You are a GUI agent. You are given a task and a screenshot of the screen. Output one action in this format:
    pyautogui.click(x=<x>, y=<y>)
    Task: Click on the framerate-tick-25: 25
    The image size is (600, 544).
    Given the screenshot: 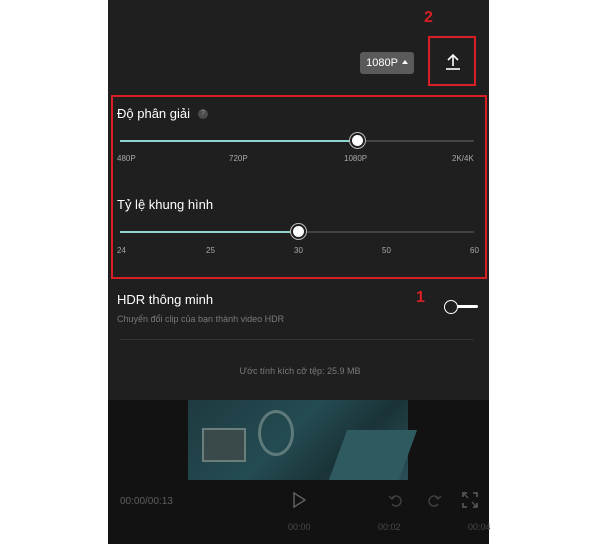 What is the action you would take?
    pyautogui.click(x=210, y=250)
    